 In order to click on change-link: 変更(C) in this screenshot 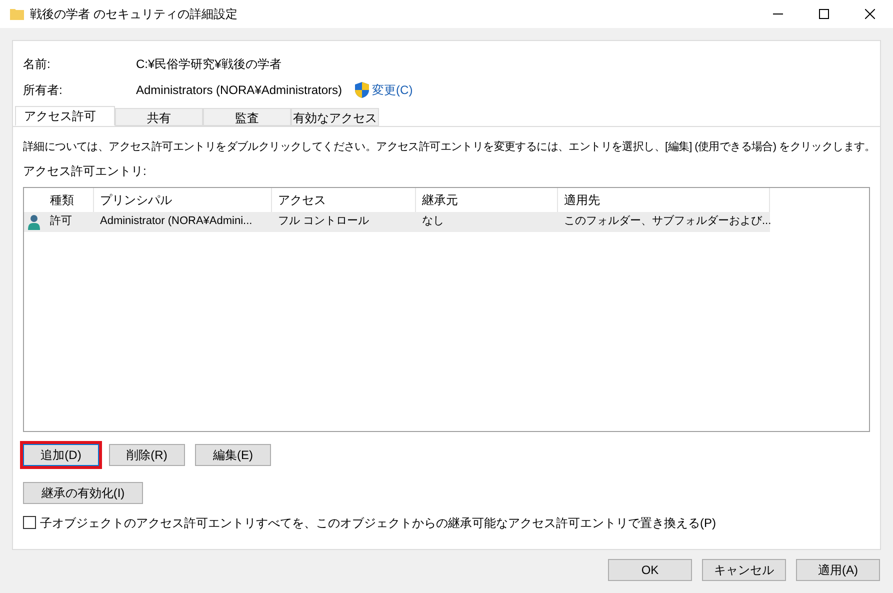, I will do `click(392, 90)`.